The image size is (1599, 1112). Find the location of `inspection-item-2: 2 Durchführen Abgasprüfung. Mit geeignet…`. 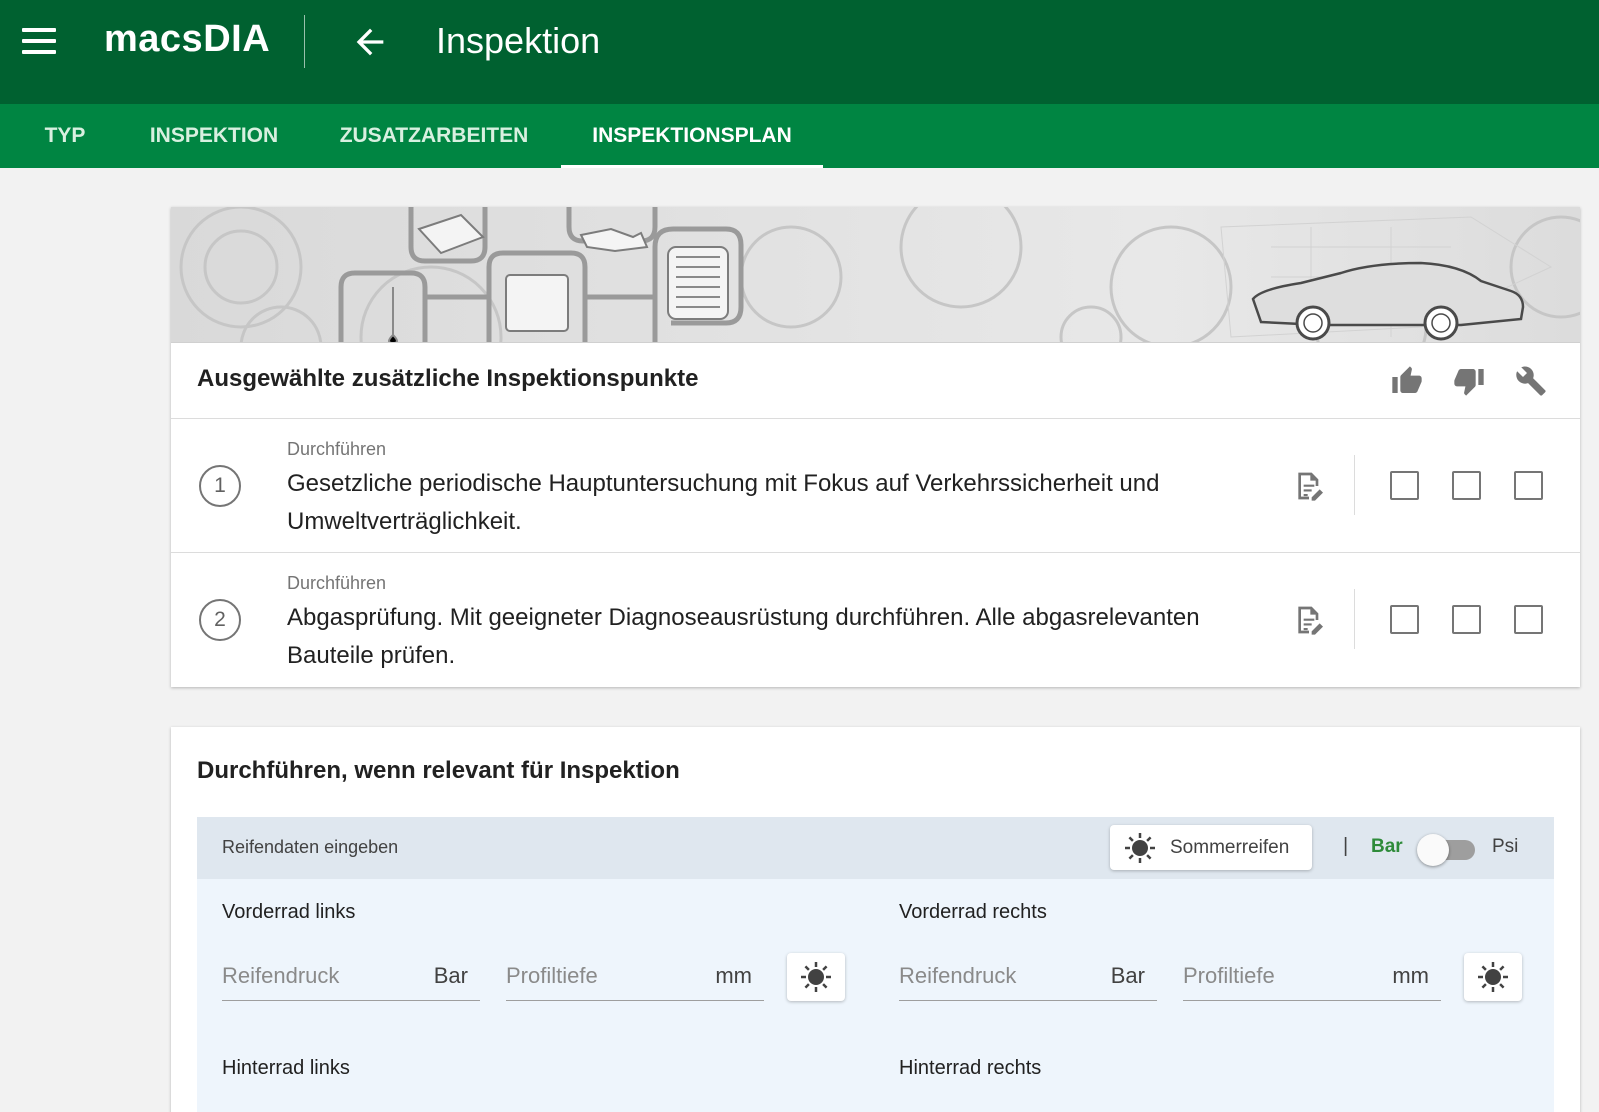

inspection-item-2: 2 Durchführen Abgasprüfung. Mit geeignet… is located at coordinates (875, 620).